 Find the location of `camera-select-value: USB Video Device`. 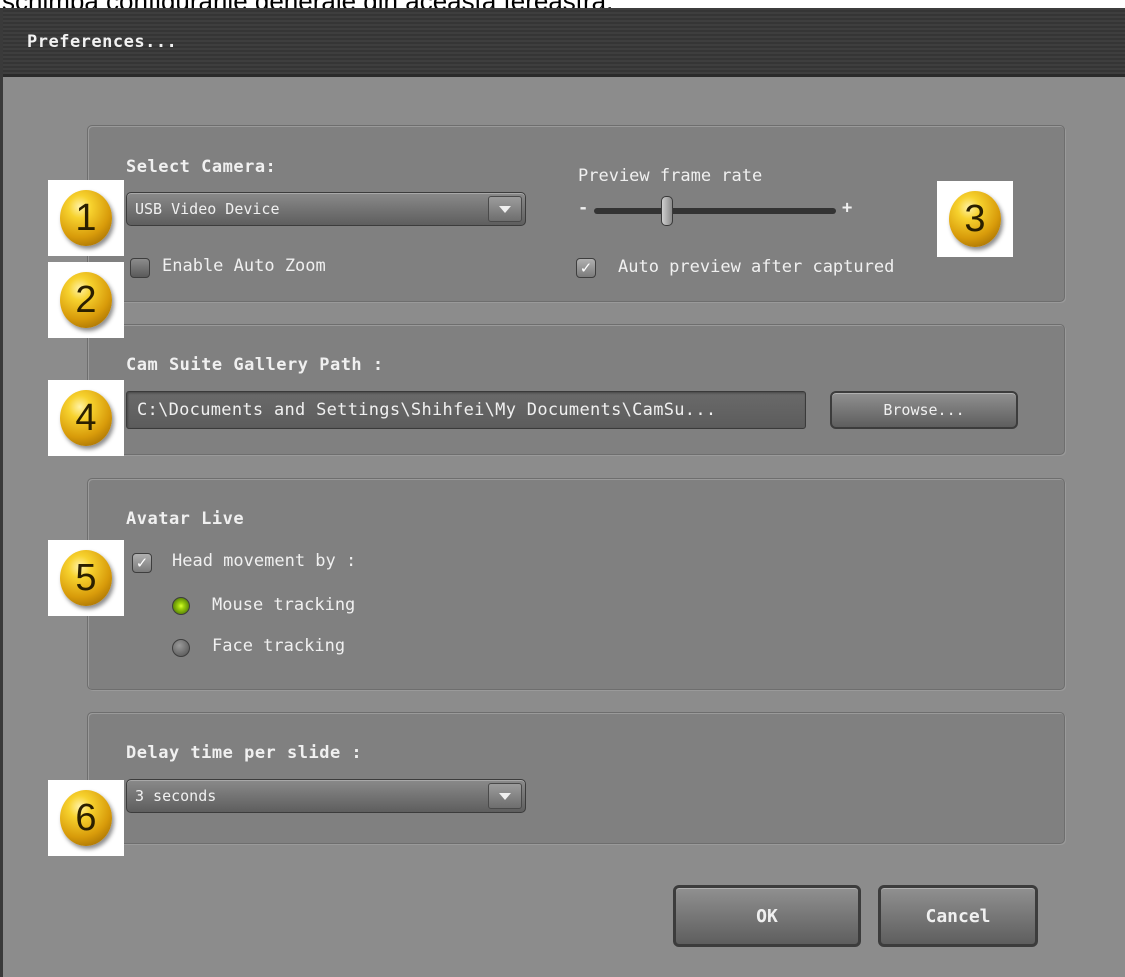

camera-select-value: USB Video Device is located at coordinates (207, 209).